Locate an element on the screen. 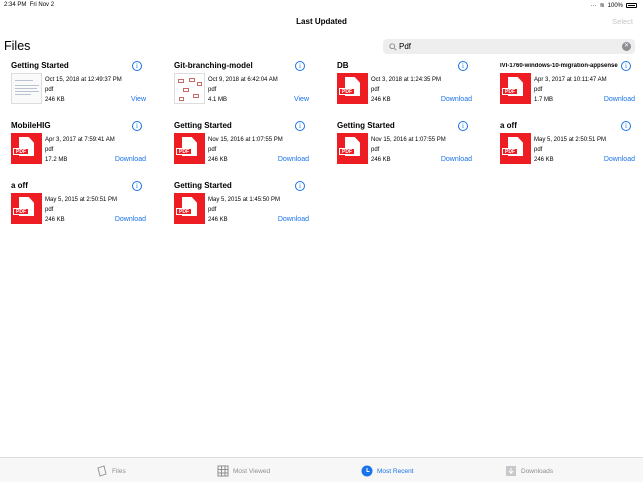  file-meta: May 5, 2015 at 2:50:51 PM pdf 246 KB is located at coordinates (570, 150).